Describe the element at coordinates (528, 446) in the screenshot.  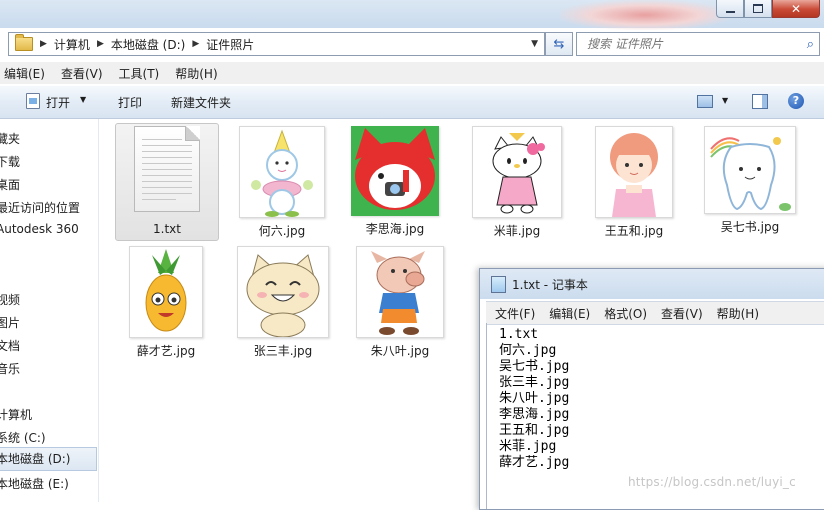
I see `text-line: 米菲.jpg` at that location.